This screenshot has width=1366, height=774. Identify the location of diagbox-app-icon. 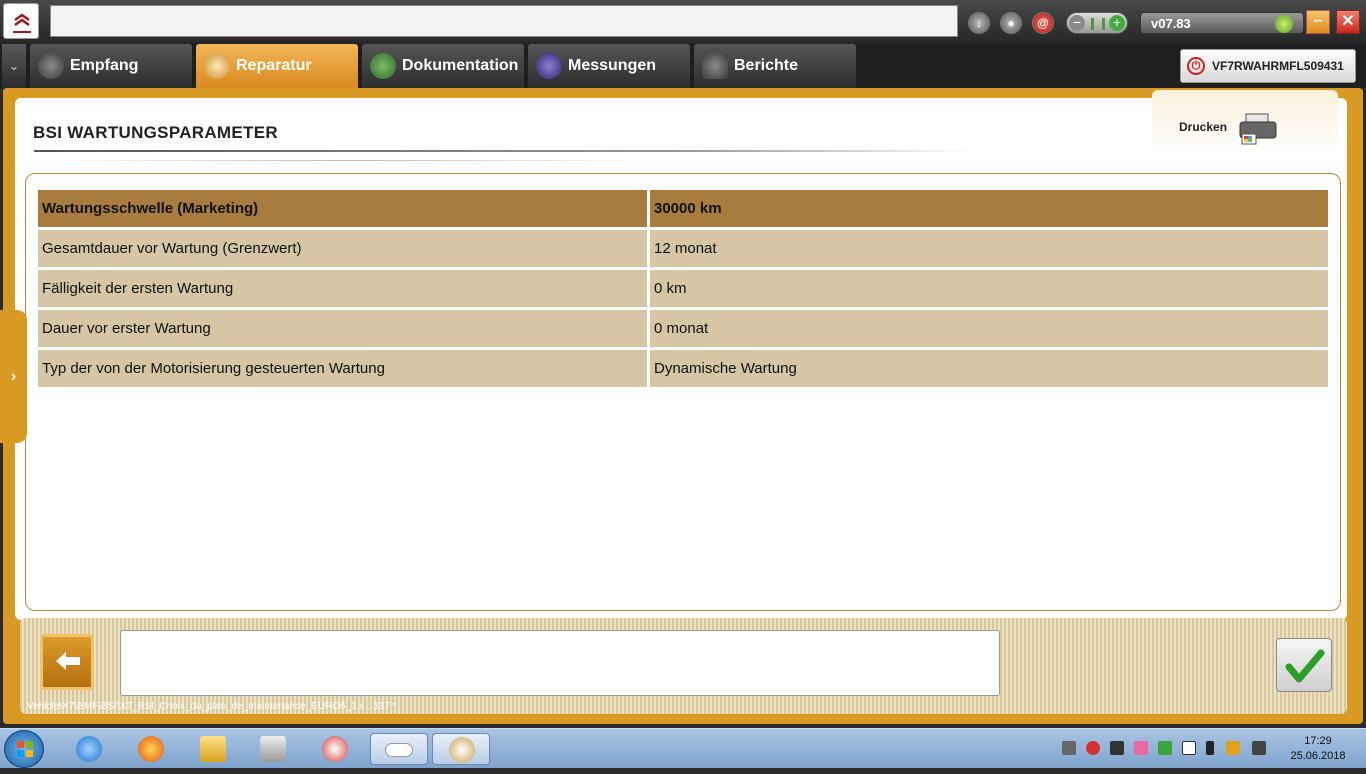
(399, 749).